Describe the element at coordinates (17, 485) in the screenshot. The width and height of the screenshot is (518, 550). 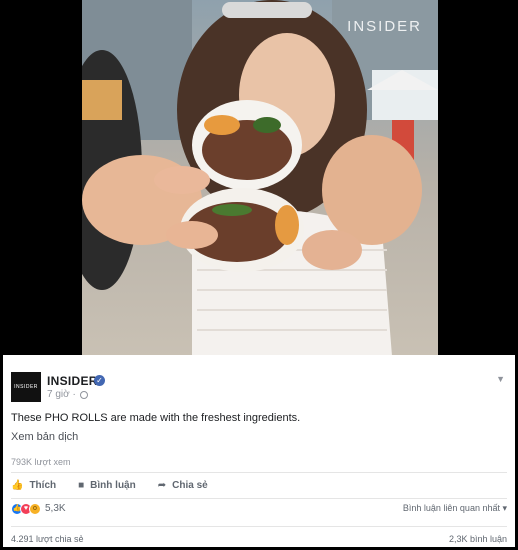
I see `thumbs-up-icon: 👍` at that location.